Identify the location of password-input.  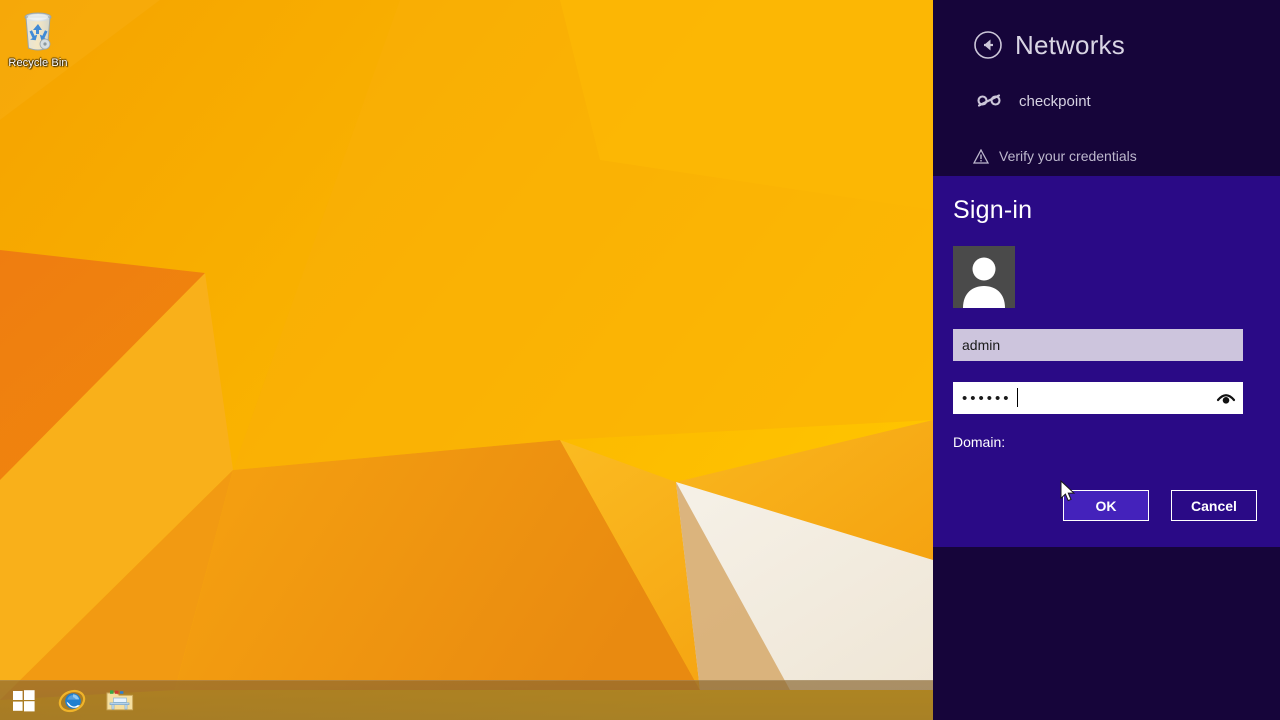
(1098, 398).